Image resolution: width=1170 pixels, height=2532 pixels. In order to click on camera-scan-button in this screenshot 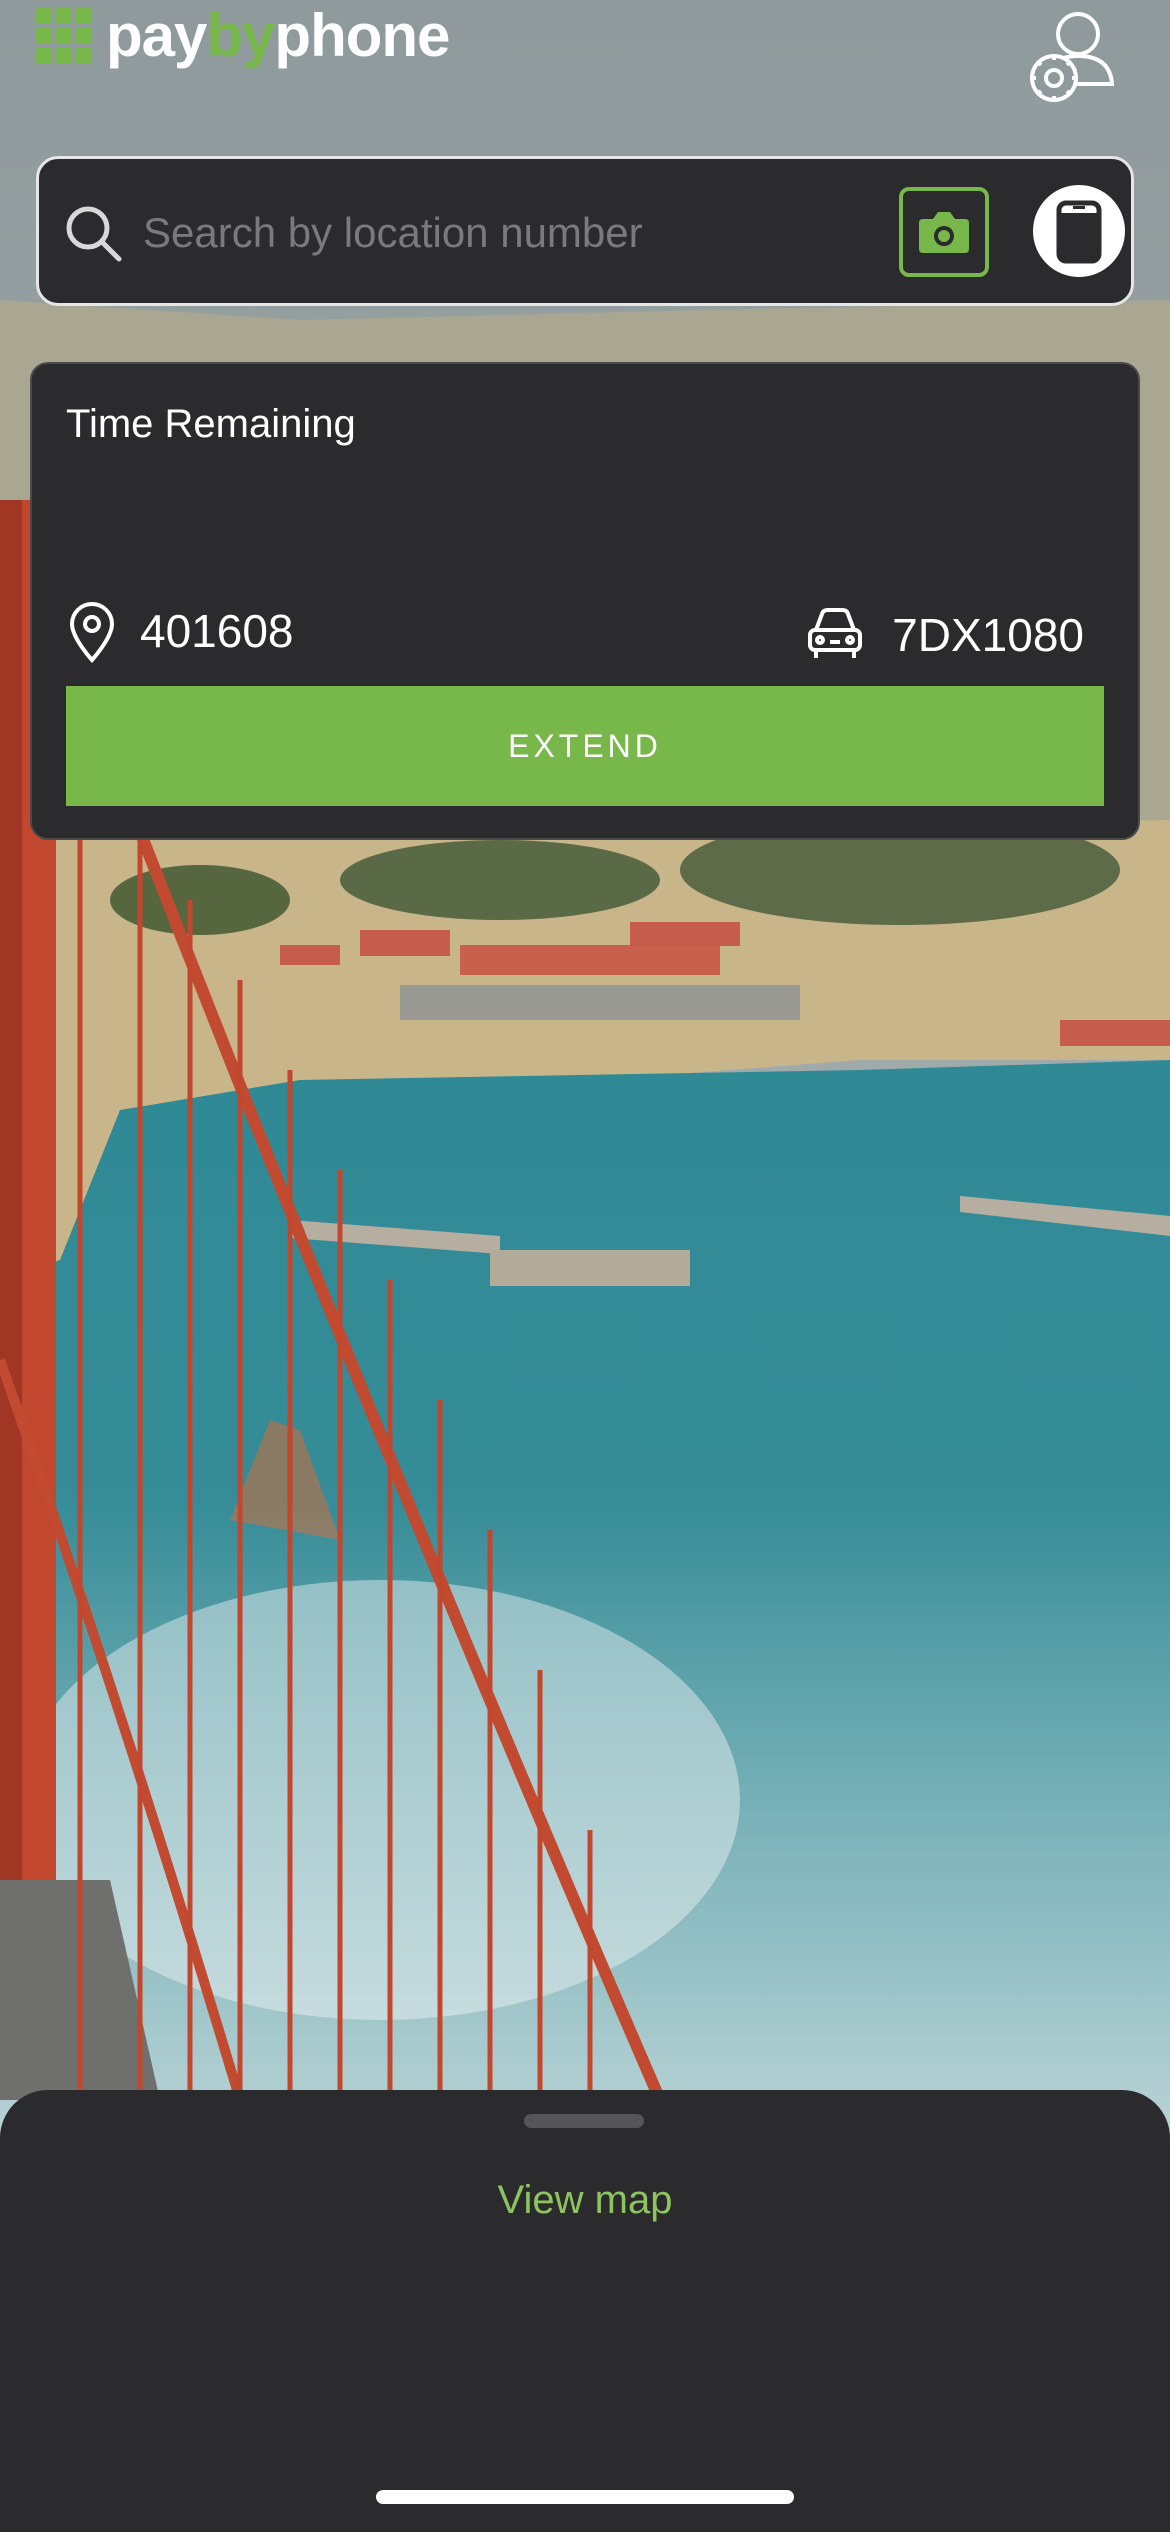, I will do `click(944, 232)`.